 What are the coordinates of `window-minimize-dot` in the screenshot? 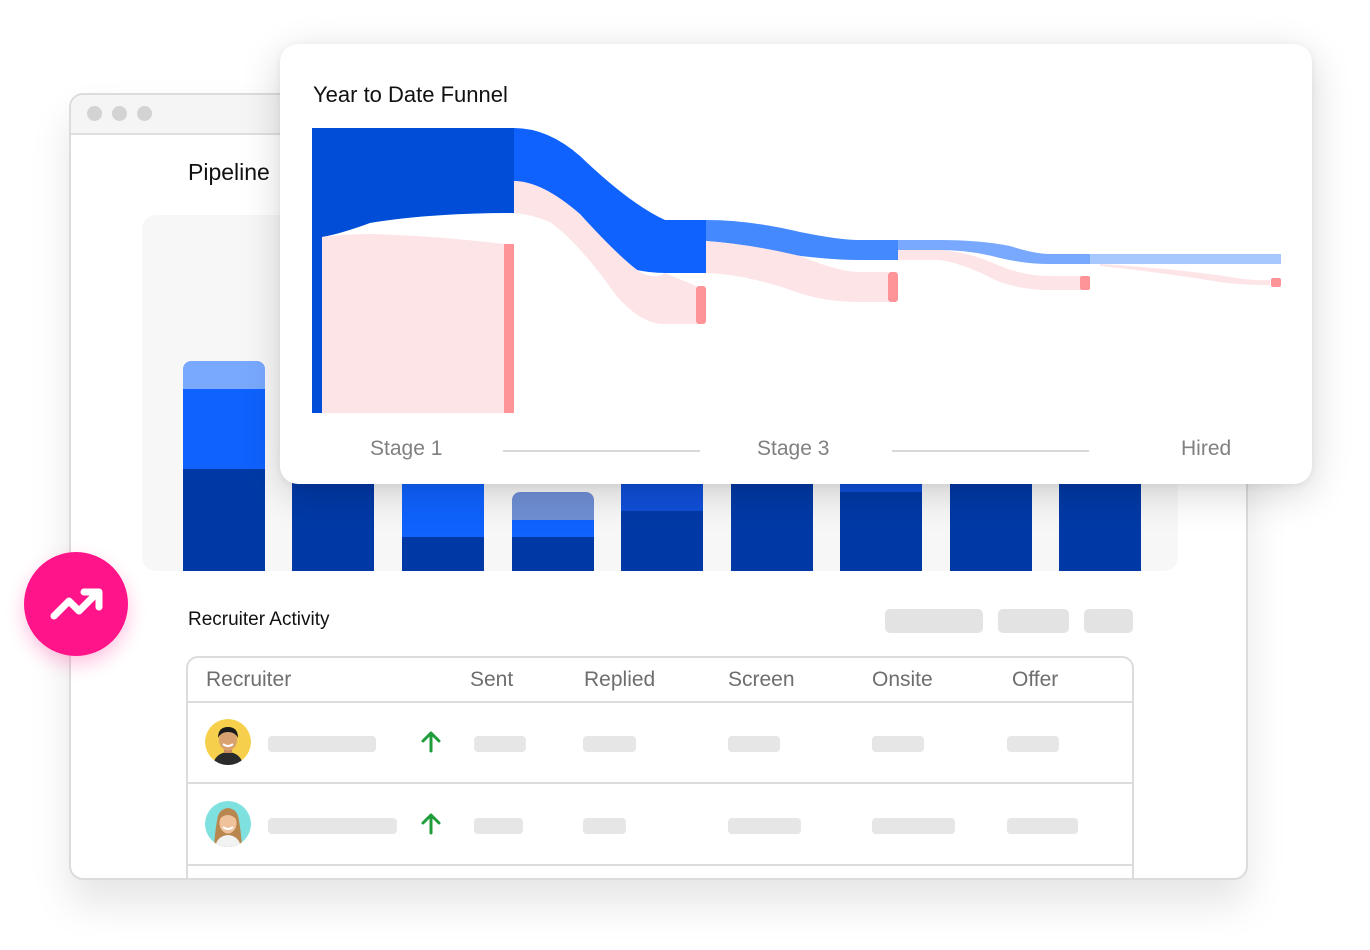 It's located at (119, 113).